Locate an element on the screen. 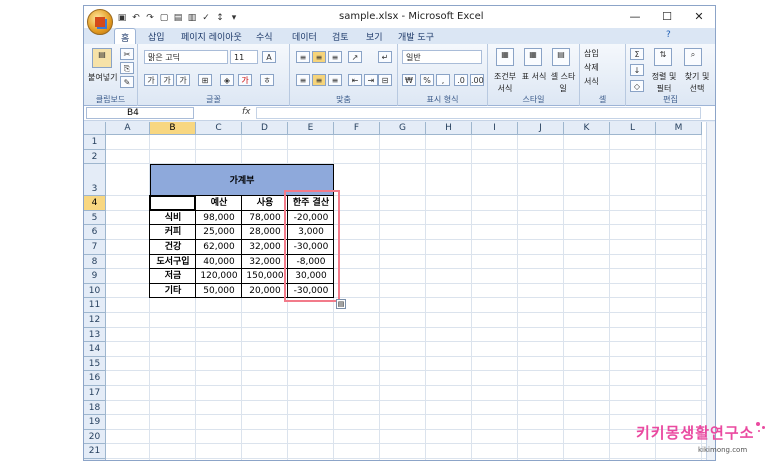 This screenshot has width=768, height=461. row-header-1: 1 is located at coordinates (95, 142).